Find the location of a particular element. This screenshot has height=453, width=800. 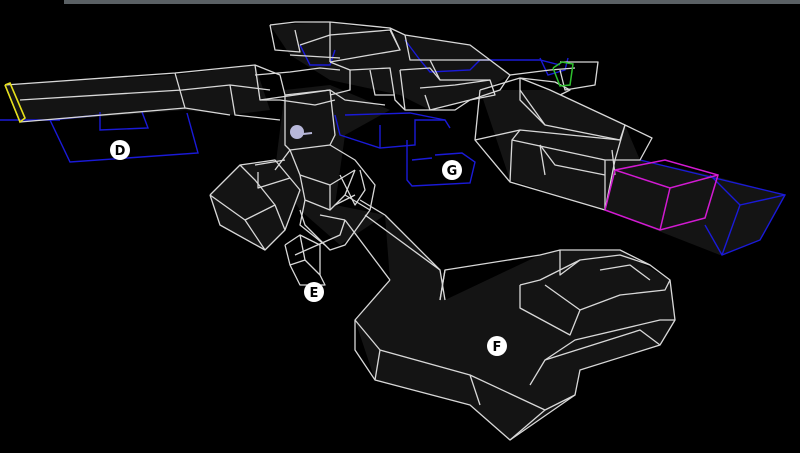

marker-e: E is located at coordinates (314, 292).